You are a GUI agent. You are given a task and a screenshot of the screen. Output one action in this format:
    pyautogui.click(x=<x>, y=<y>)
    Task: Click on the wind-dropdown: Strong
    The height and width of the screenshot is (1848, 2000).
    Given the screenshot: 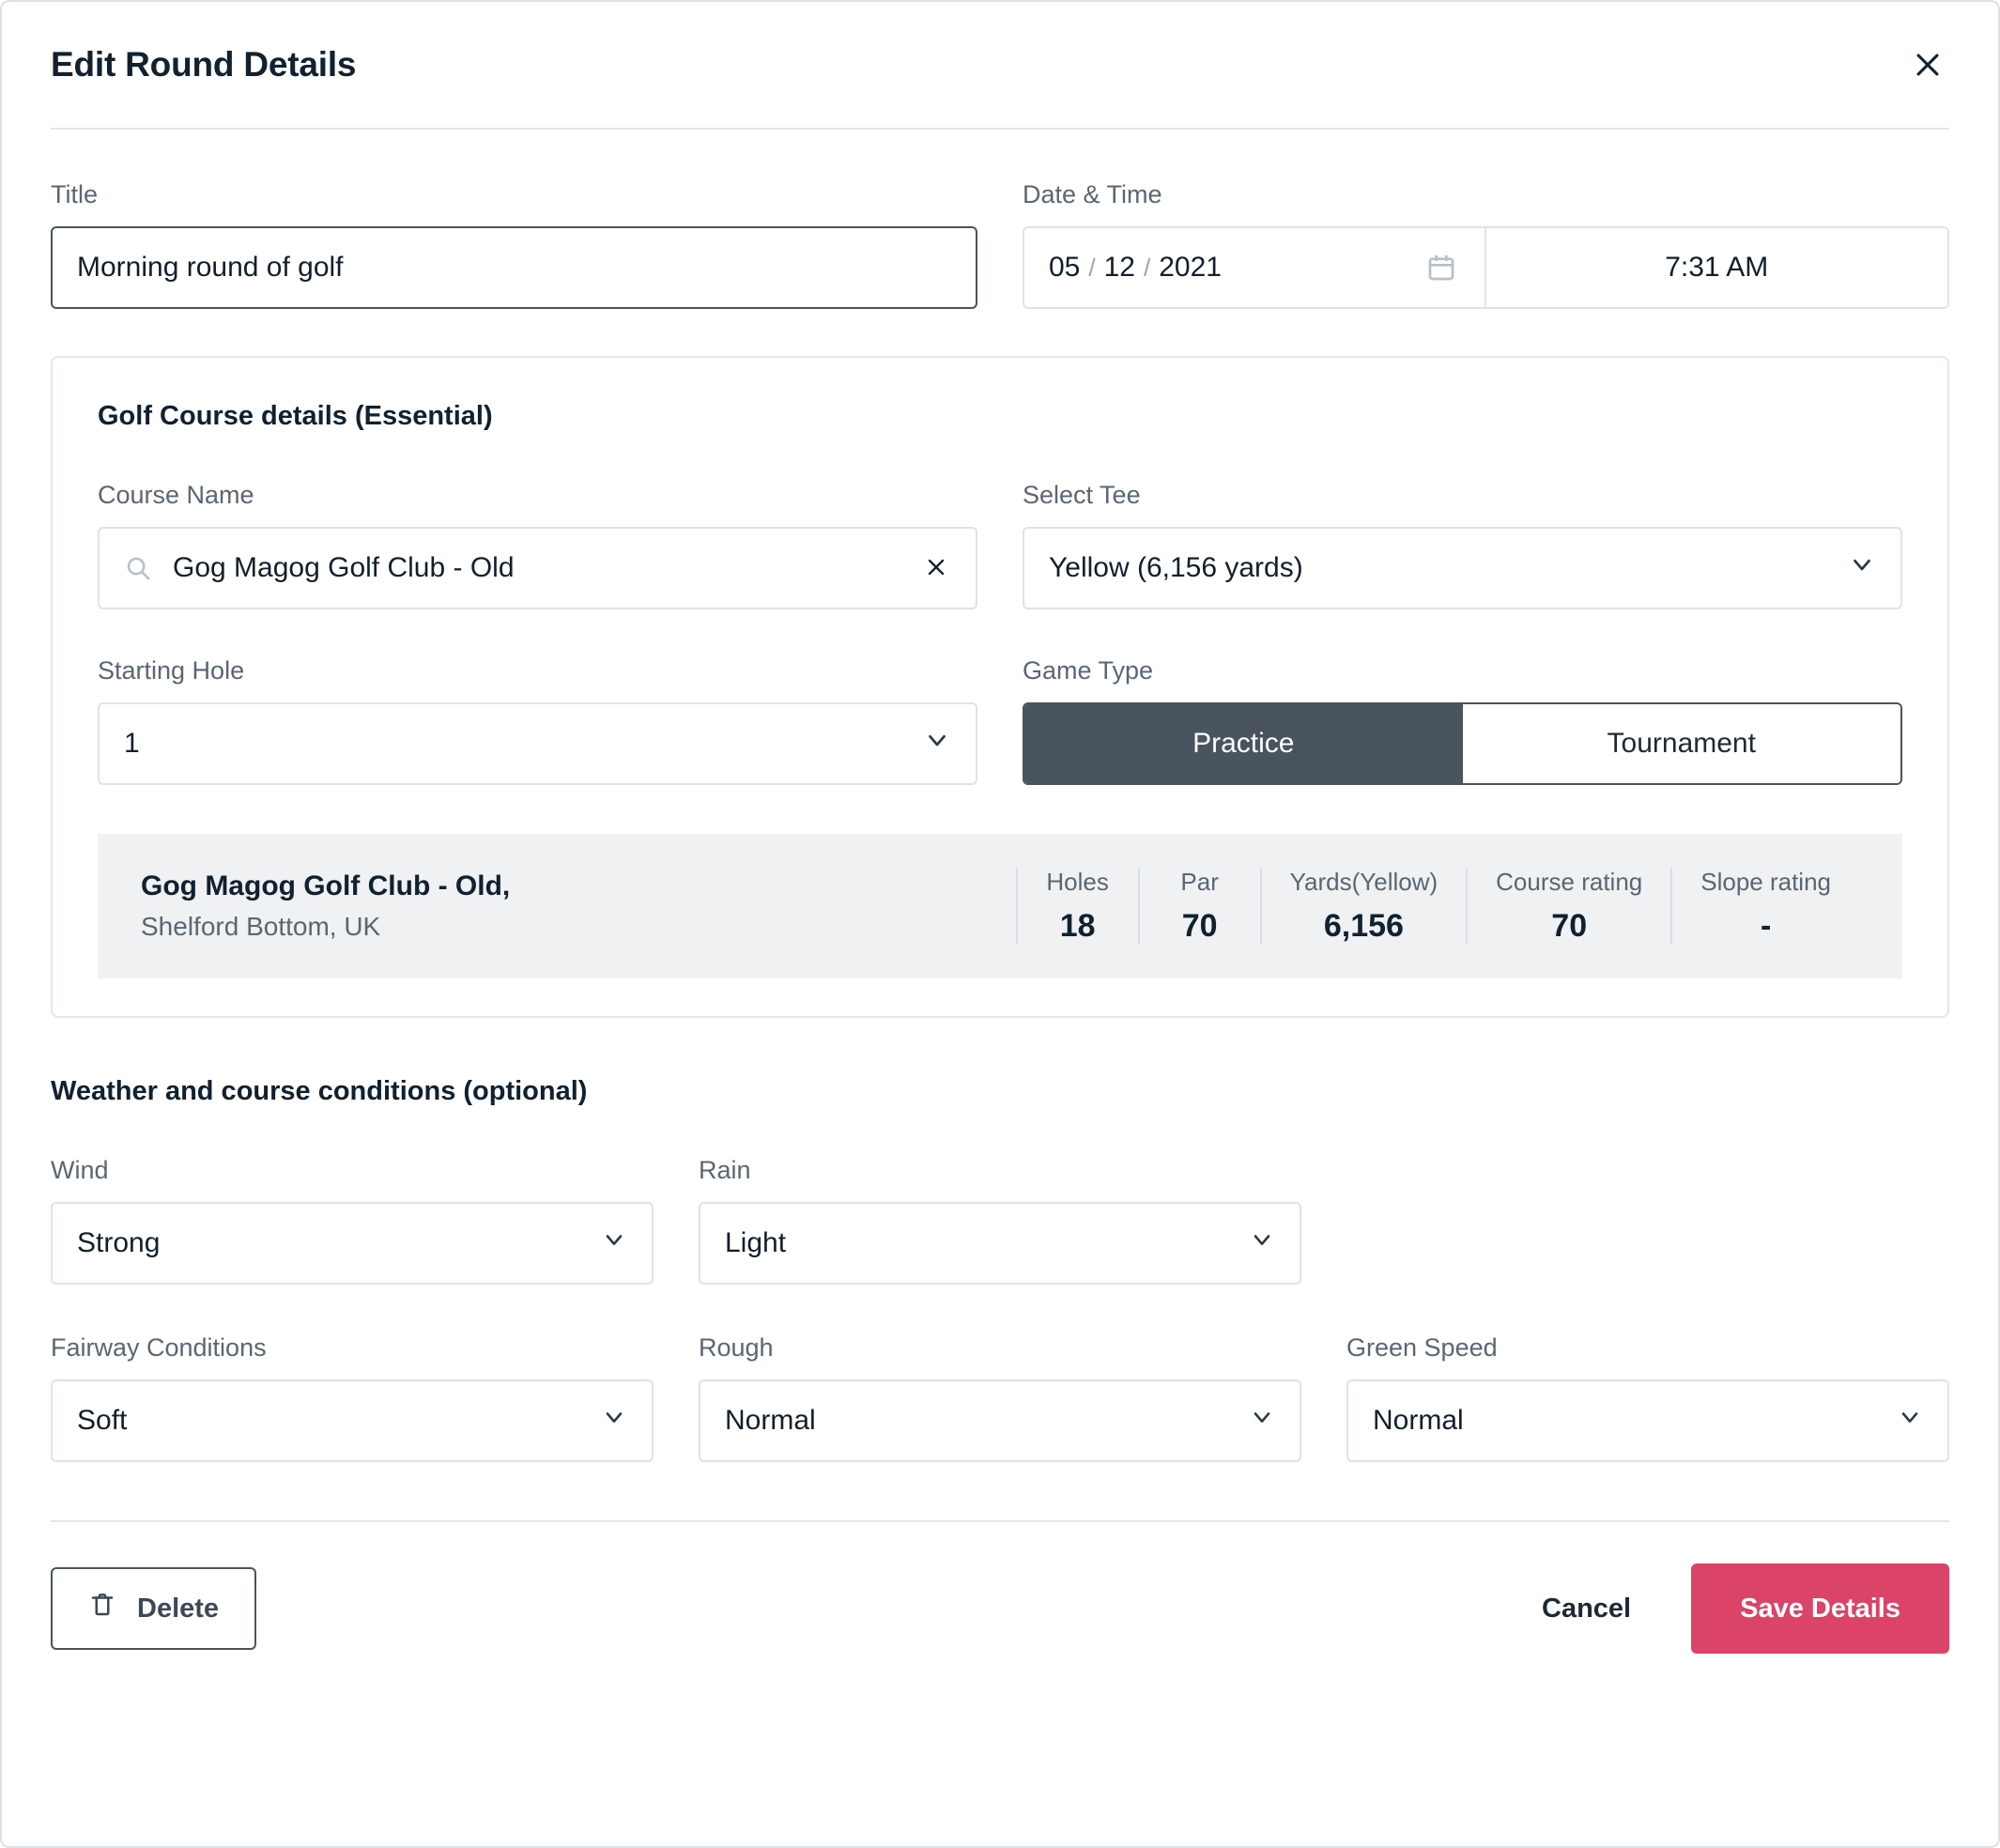 What is the action you would take?
    pyautogui.click(x=352, y=1243)
    